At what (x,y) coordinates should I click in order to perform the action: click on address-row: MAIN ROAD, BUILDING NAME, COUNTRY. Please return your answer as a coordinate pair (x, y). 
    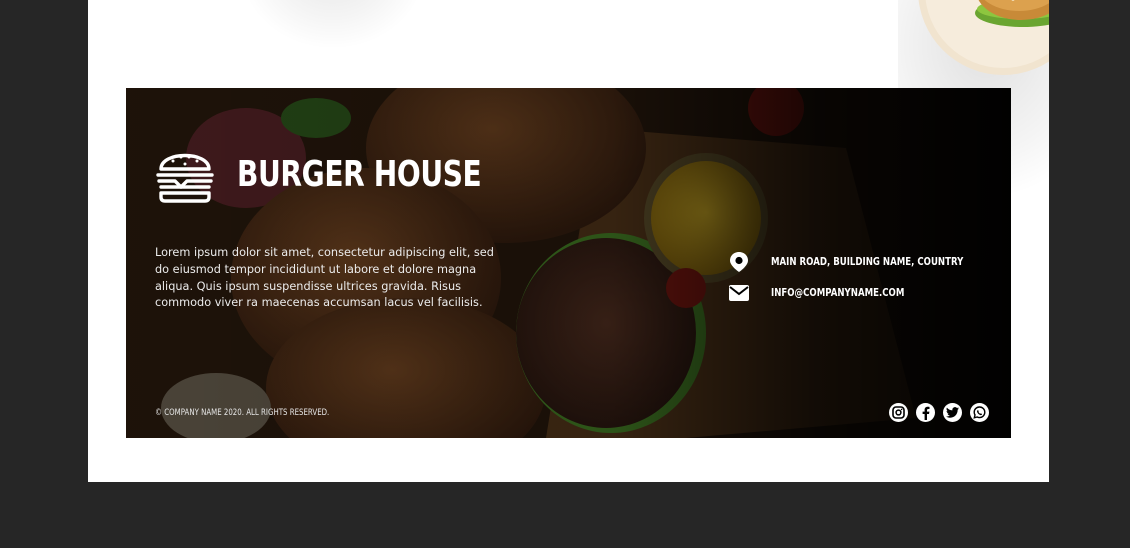
    Looking at the image, I should click on (869, 261).